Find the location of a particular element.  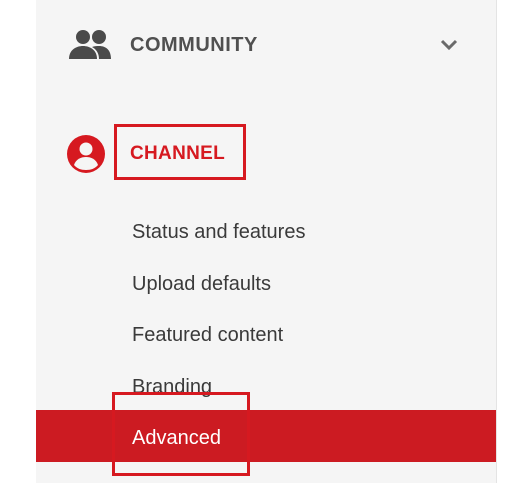

sidebar-item-channel: CHANNEL is located at coordinates (266, 153).